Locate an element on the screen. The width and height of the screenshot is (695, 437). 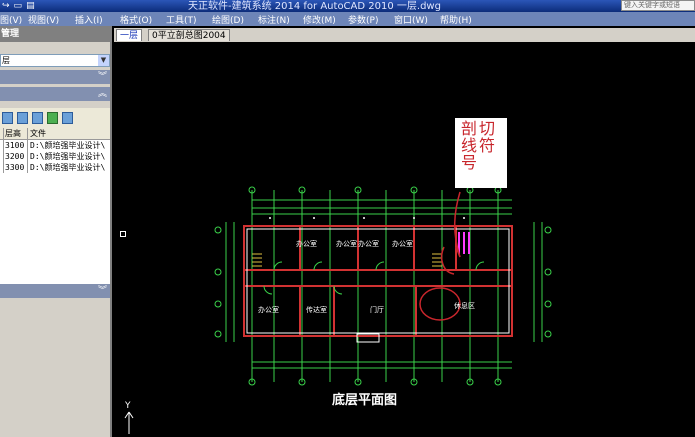
annotation-note: 剖 切 线 符 号 is located at coordinates (481, 153).